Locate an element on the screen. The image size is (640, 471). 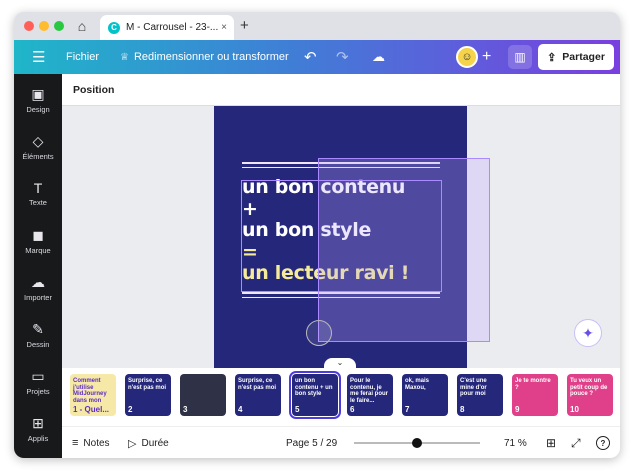
sidebar-item-label: Texte is located at coordinates (38, 202).